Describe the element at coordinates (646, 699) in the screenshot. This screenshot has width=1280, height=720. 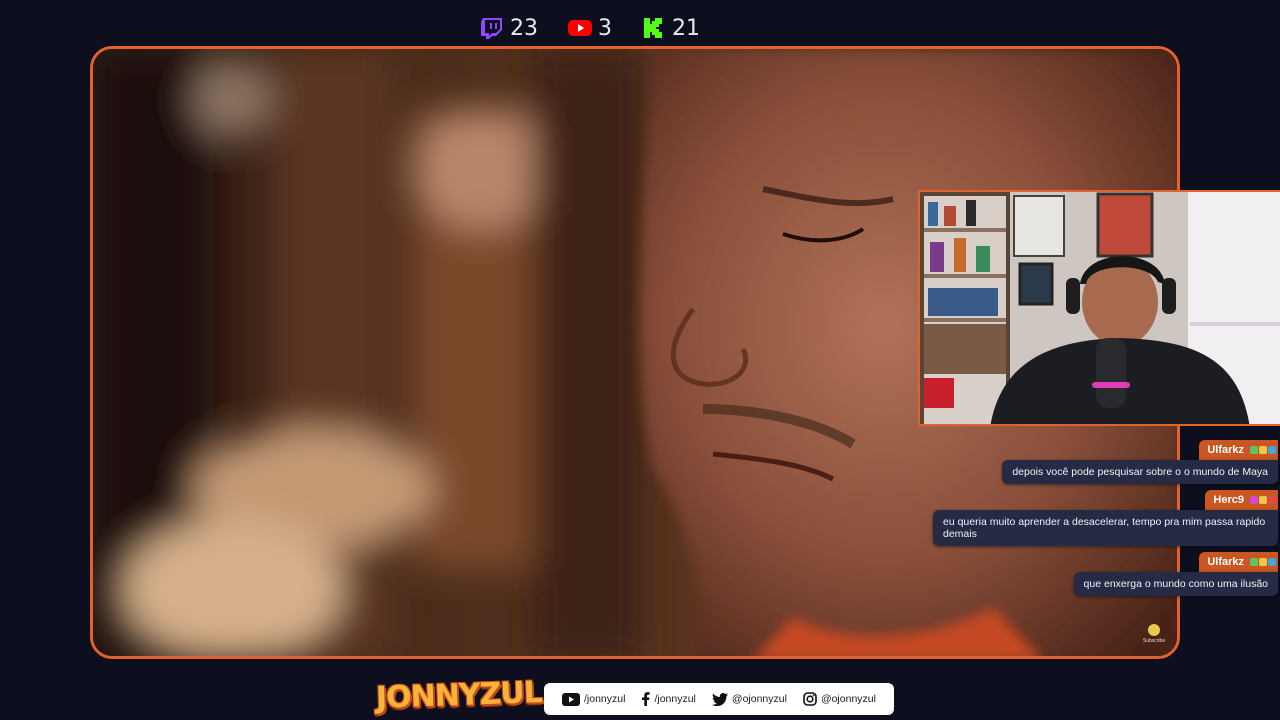
I see `facebook-icon` at that location.